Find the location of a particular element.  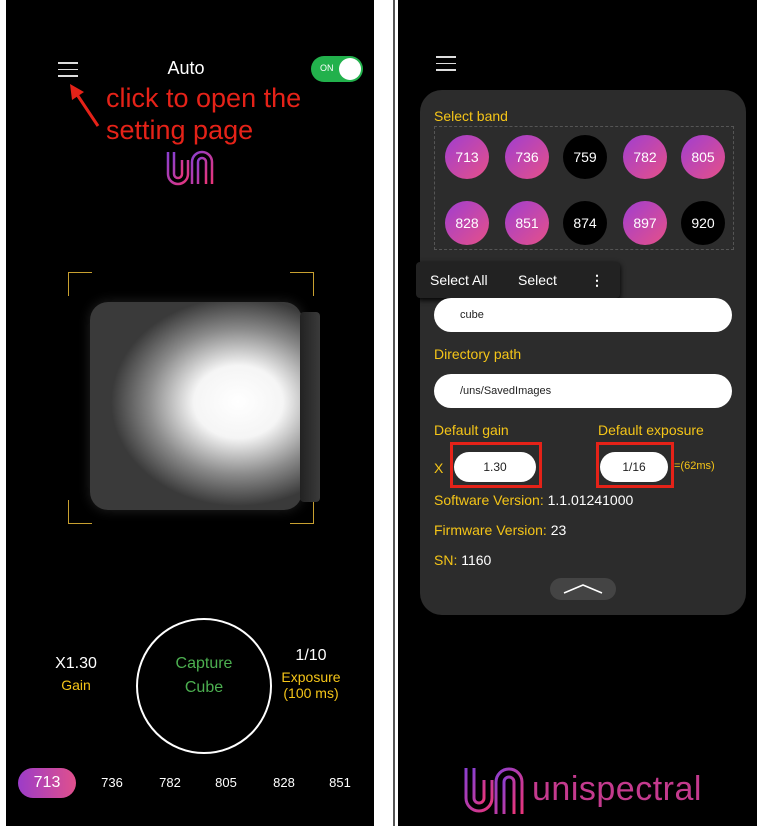

chevron-up-icon is located at coordinates (583, 589).